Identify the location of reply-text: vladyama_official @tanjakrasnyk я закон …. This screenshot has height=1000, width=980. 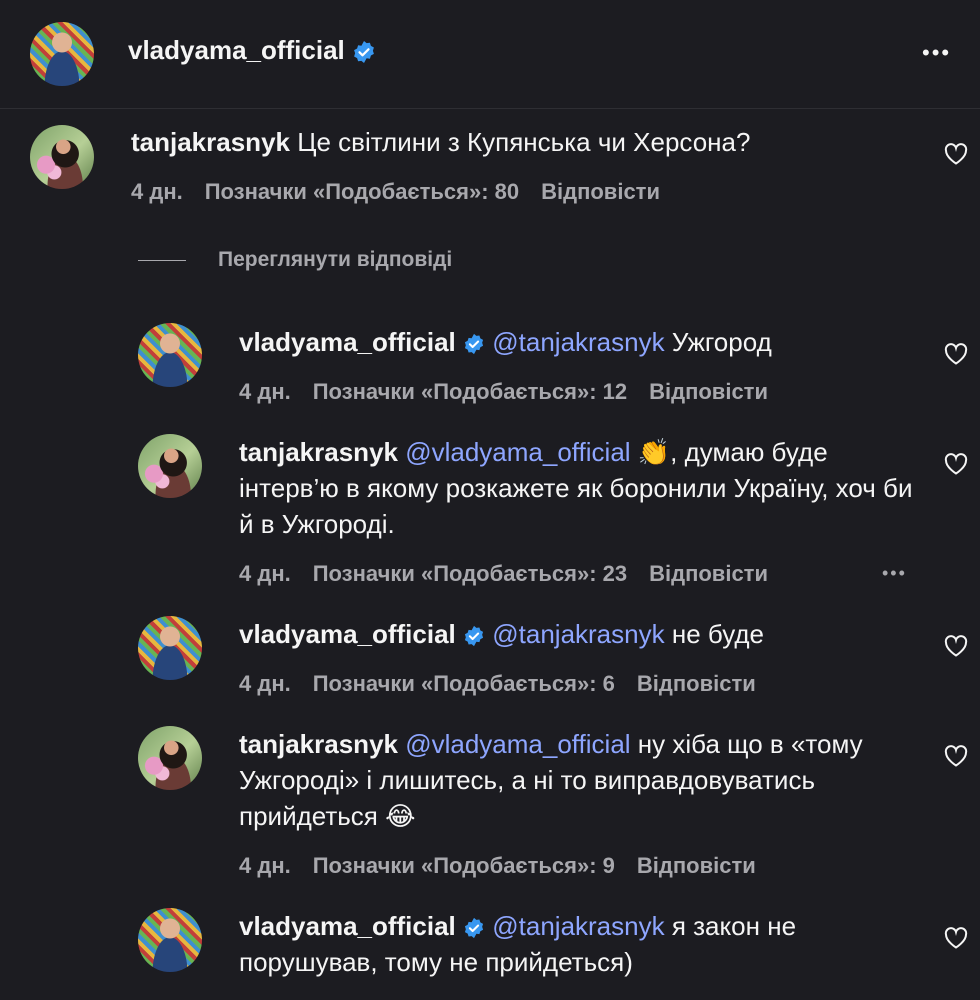
(579, 944).